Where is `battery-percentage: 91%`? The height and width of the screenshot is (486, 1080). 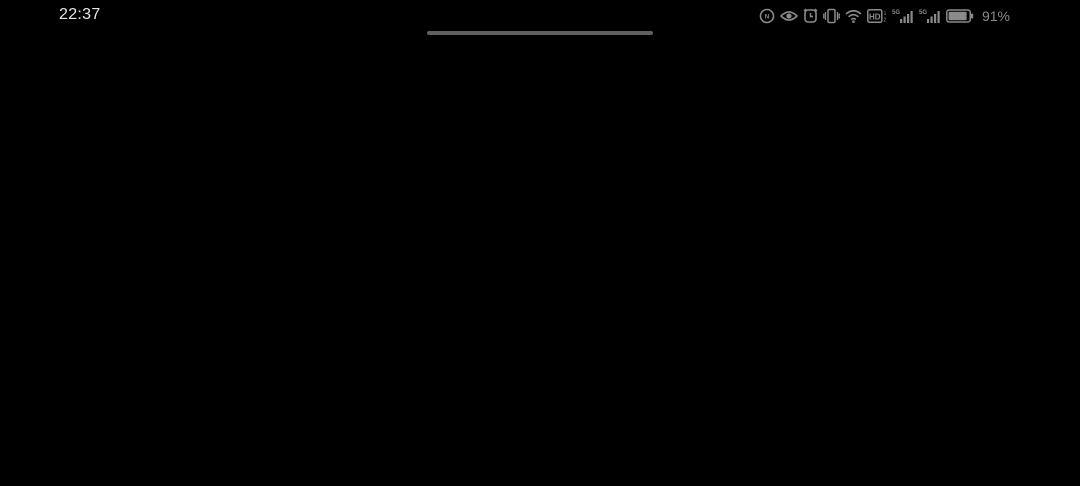
battery-percentage: 91% is located at coordinates (995, 16).